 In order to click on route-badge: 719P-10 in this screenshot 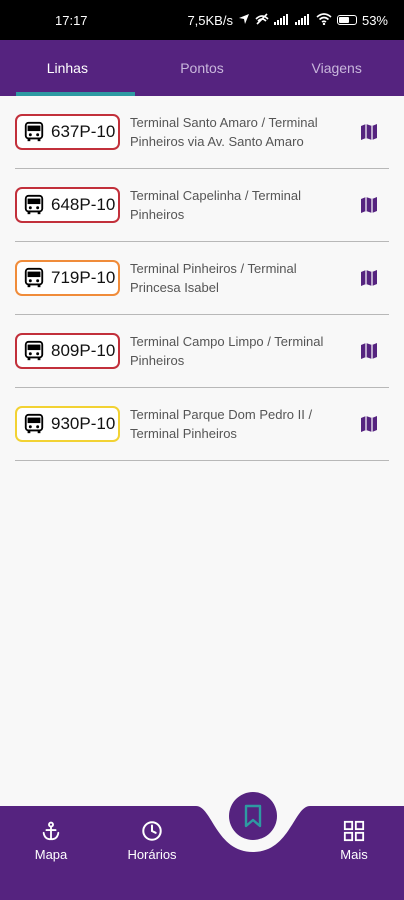, I will do `click(67, 278)`.